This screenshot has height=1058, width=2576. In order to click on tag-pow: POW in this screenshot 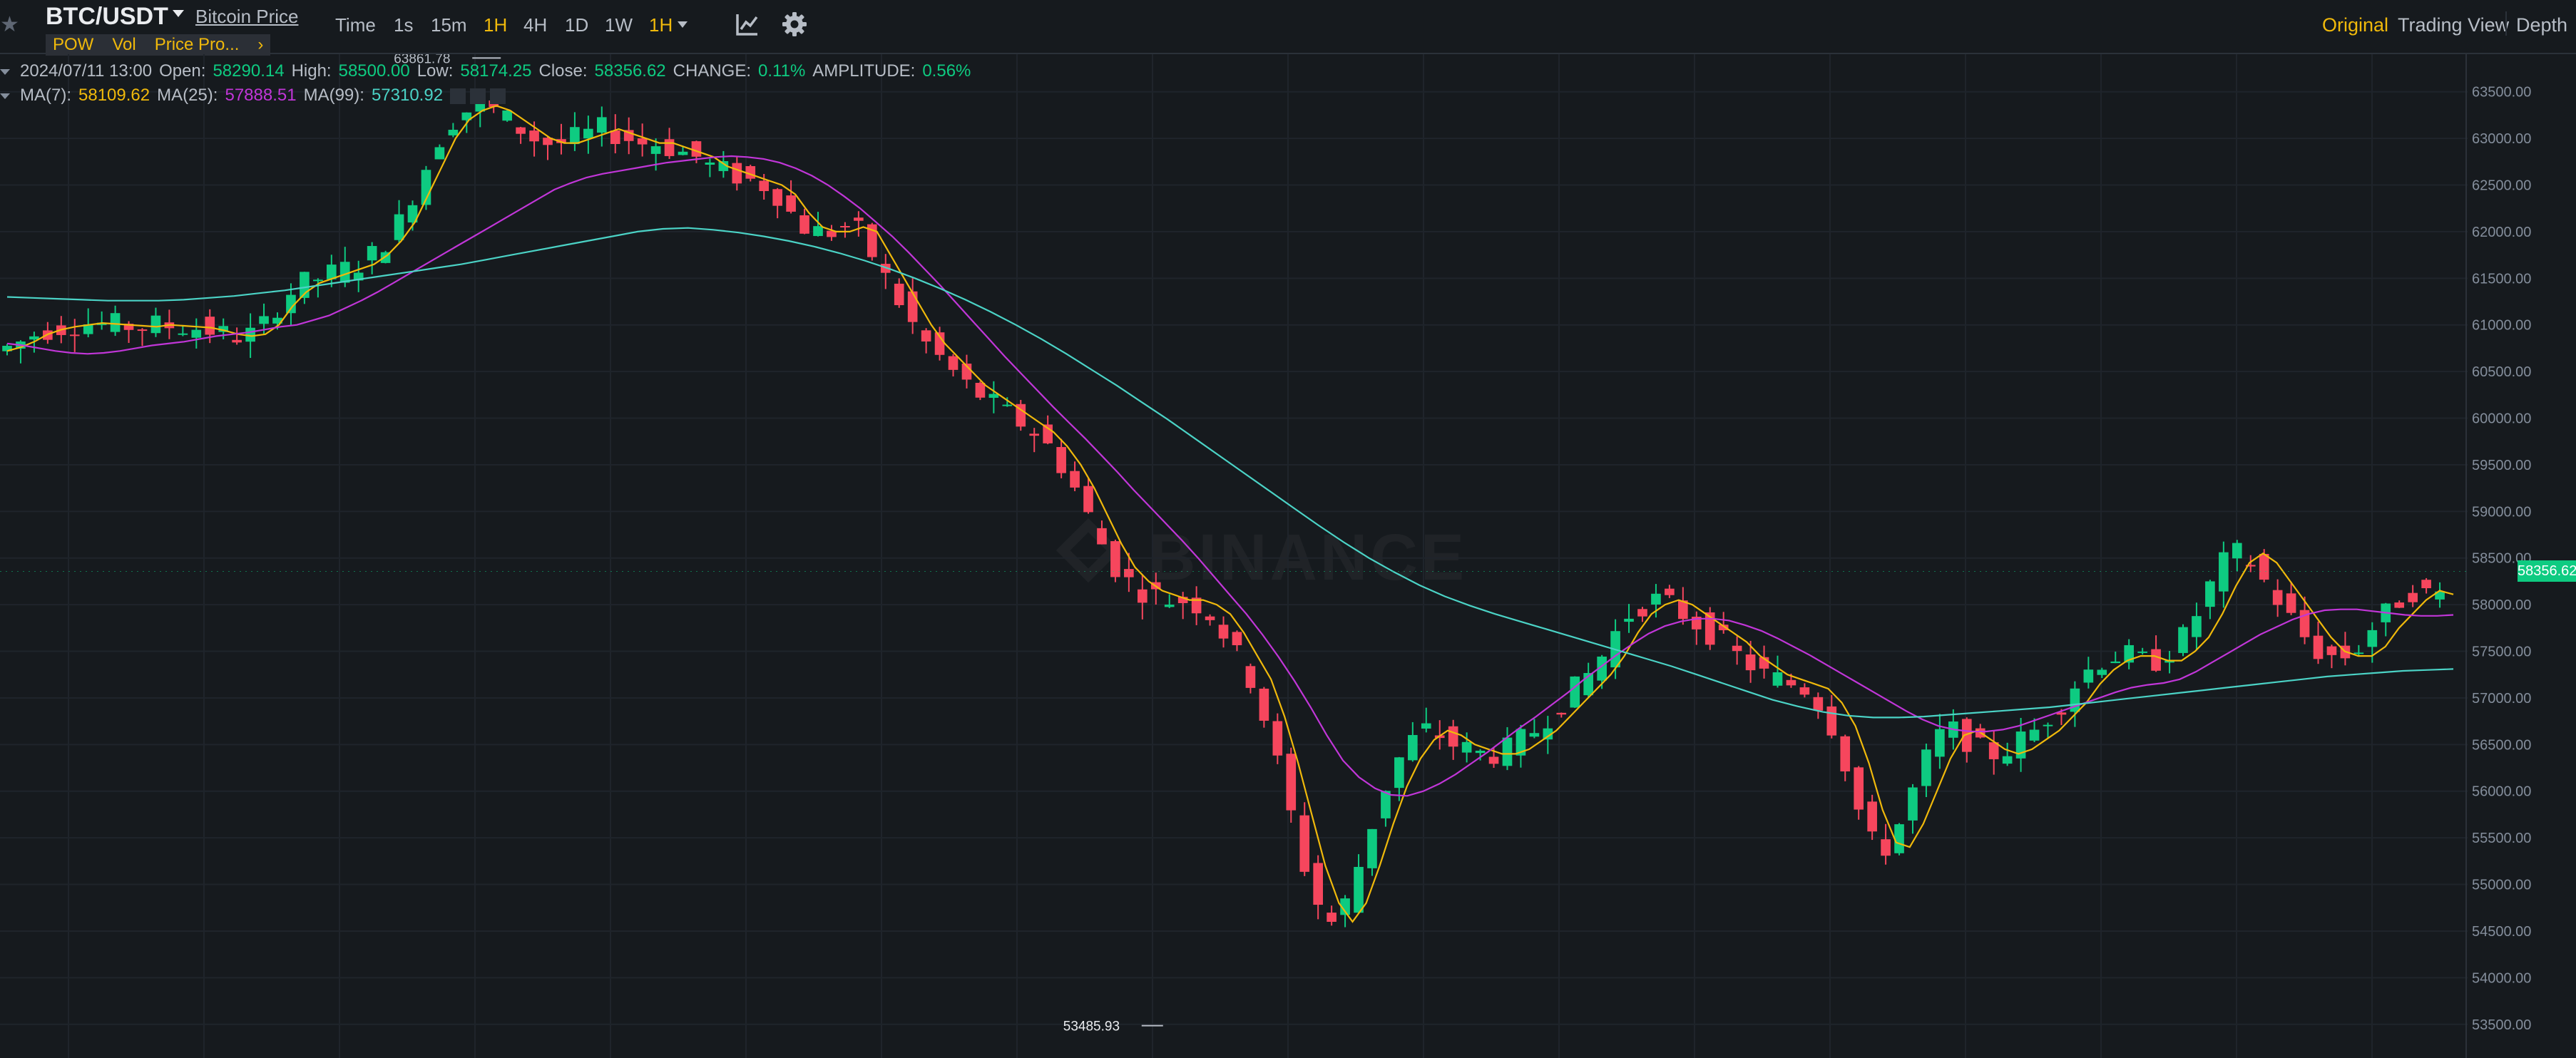, I will do `click(73, 45)`.